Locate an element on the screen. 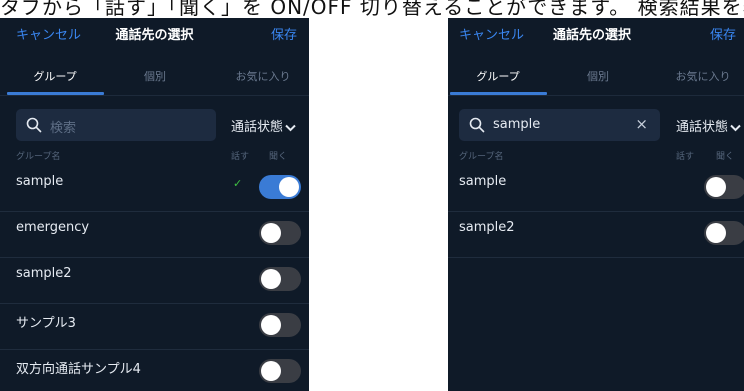  search-placeholder: 検索 is located at coordinates (63, 128).